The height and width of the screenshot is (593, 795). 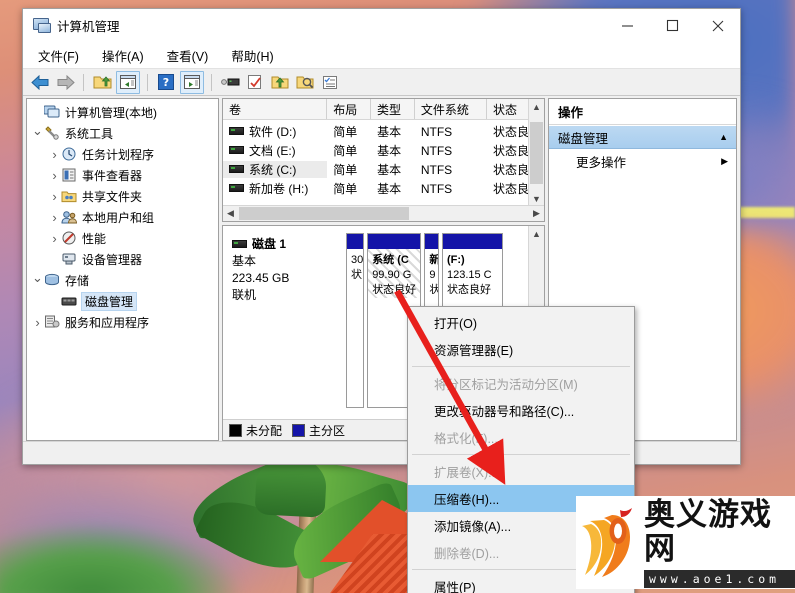 I want to click on context-menu-item: 打开(O), so click(x=521, y=322).